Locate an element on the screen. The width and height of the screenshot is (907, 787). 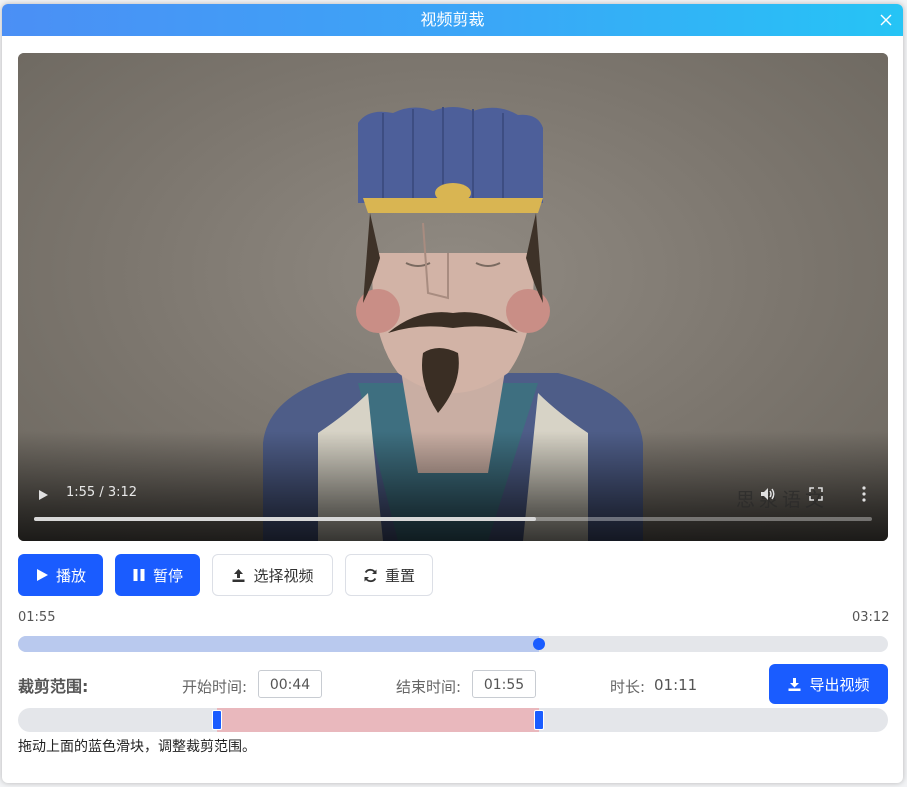
upload-icon is located at coordinates (238, 575).